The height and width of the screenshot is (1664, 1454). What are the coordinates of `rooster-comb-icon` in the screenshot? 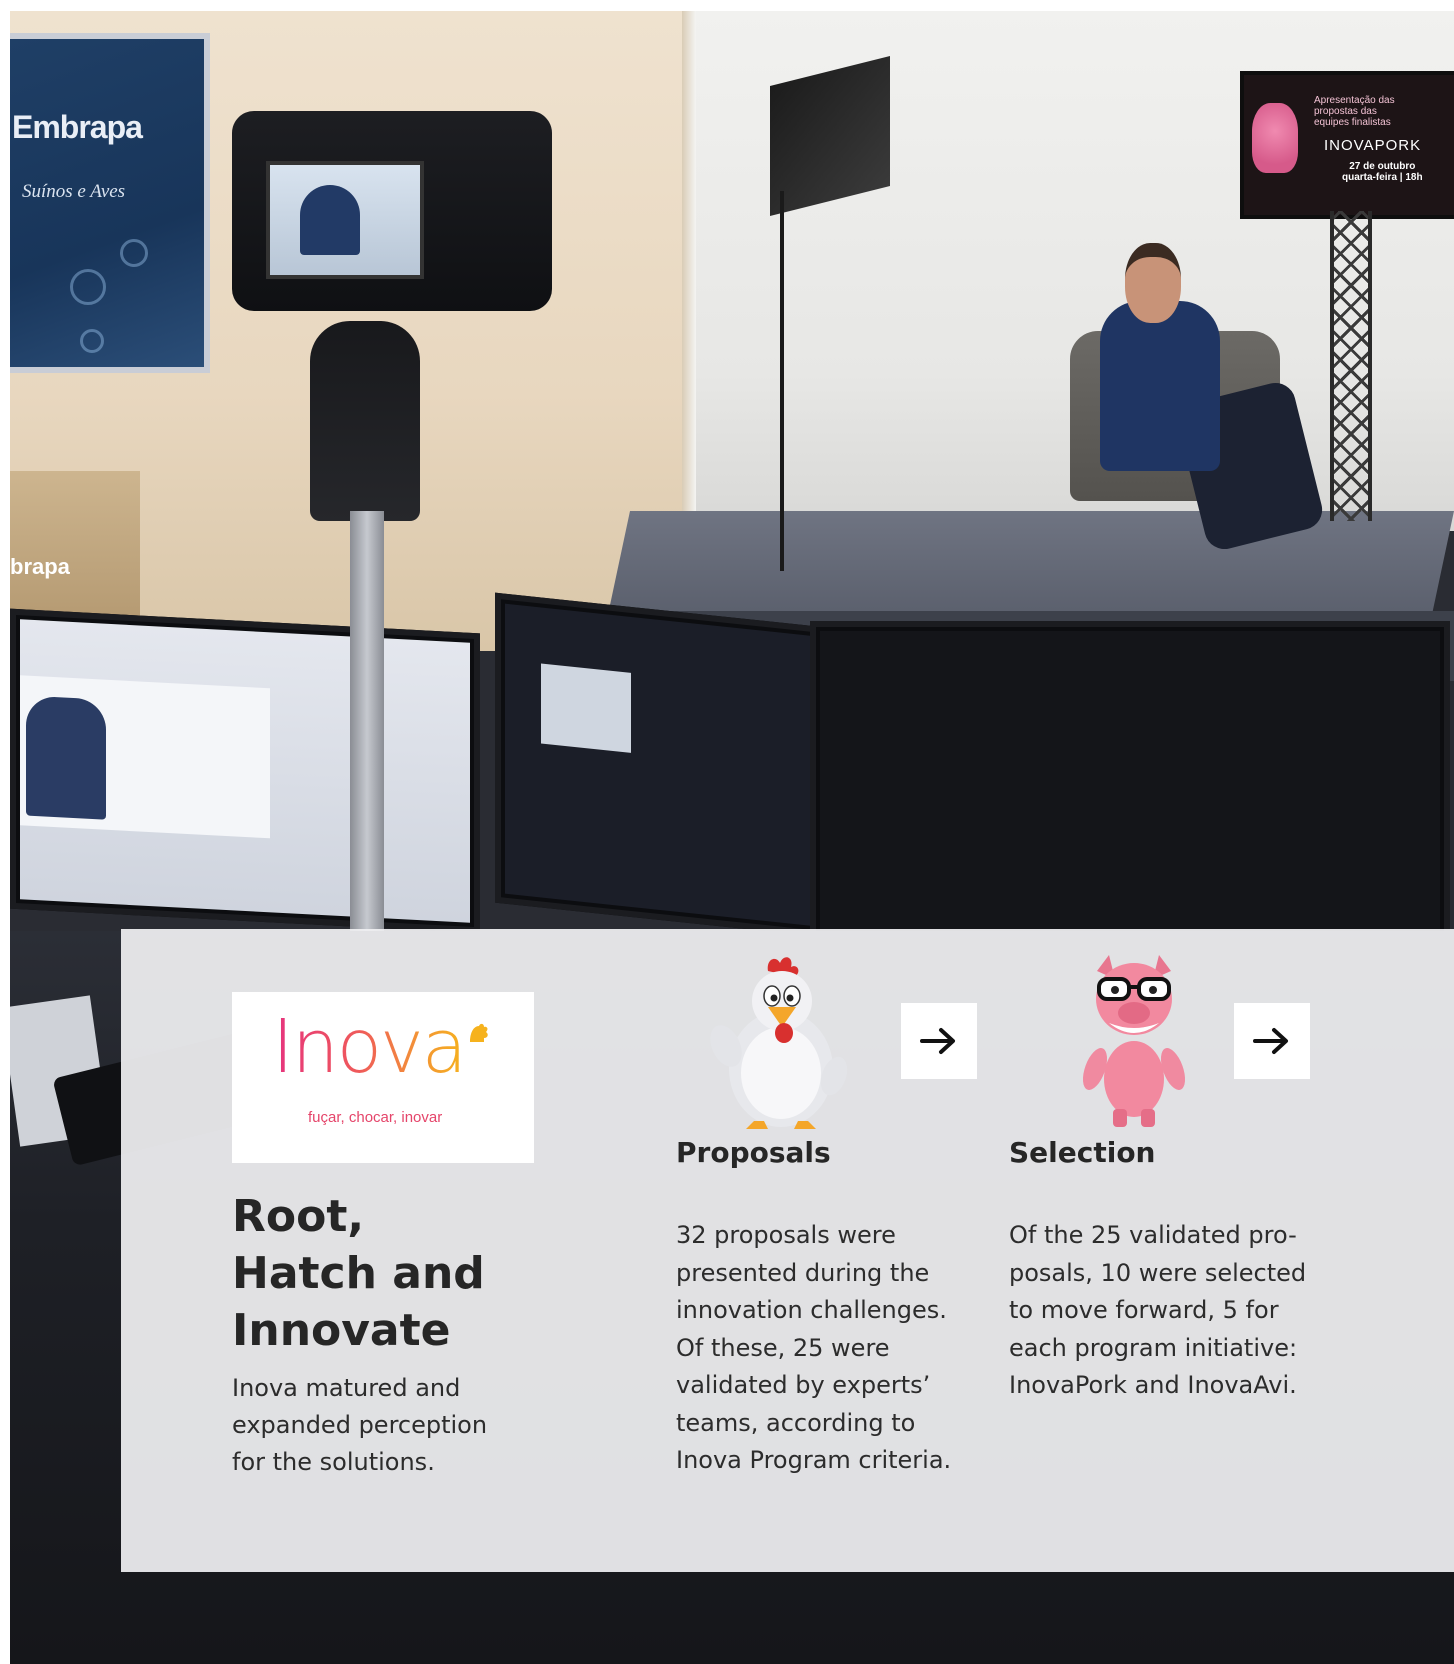 It's located at (479, 1032).